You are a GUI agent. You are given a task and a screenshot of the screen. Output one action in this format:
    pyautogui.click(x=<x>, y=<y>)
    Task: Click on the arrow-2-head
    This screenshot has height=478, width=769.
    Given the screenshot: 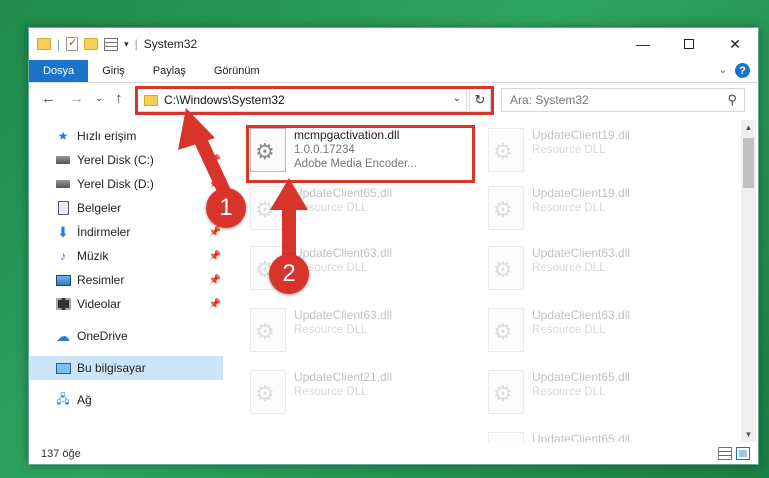 What is the action you would take?
    pyautogui.click(x=289, y=194)
    